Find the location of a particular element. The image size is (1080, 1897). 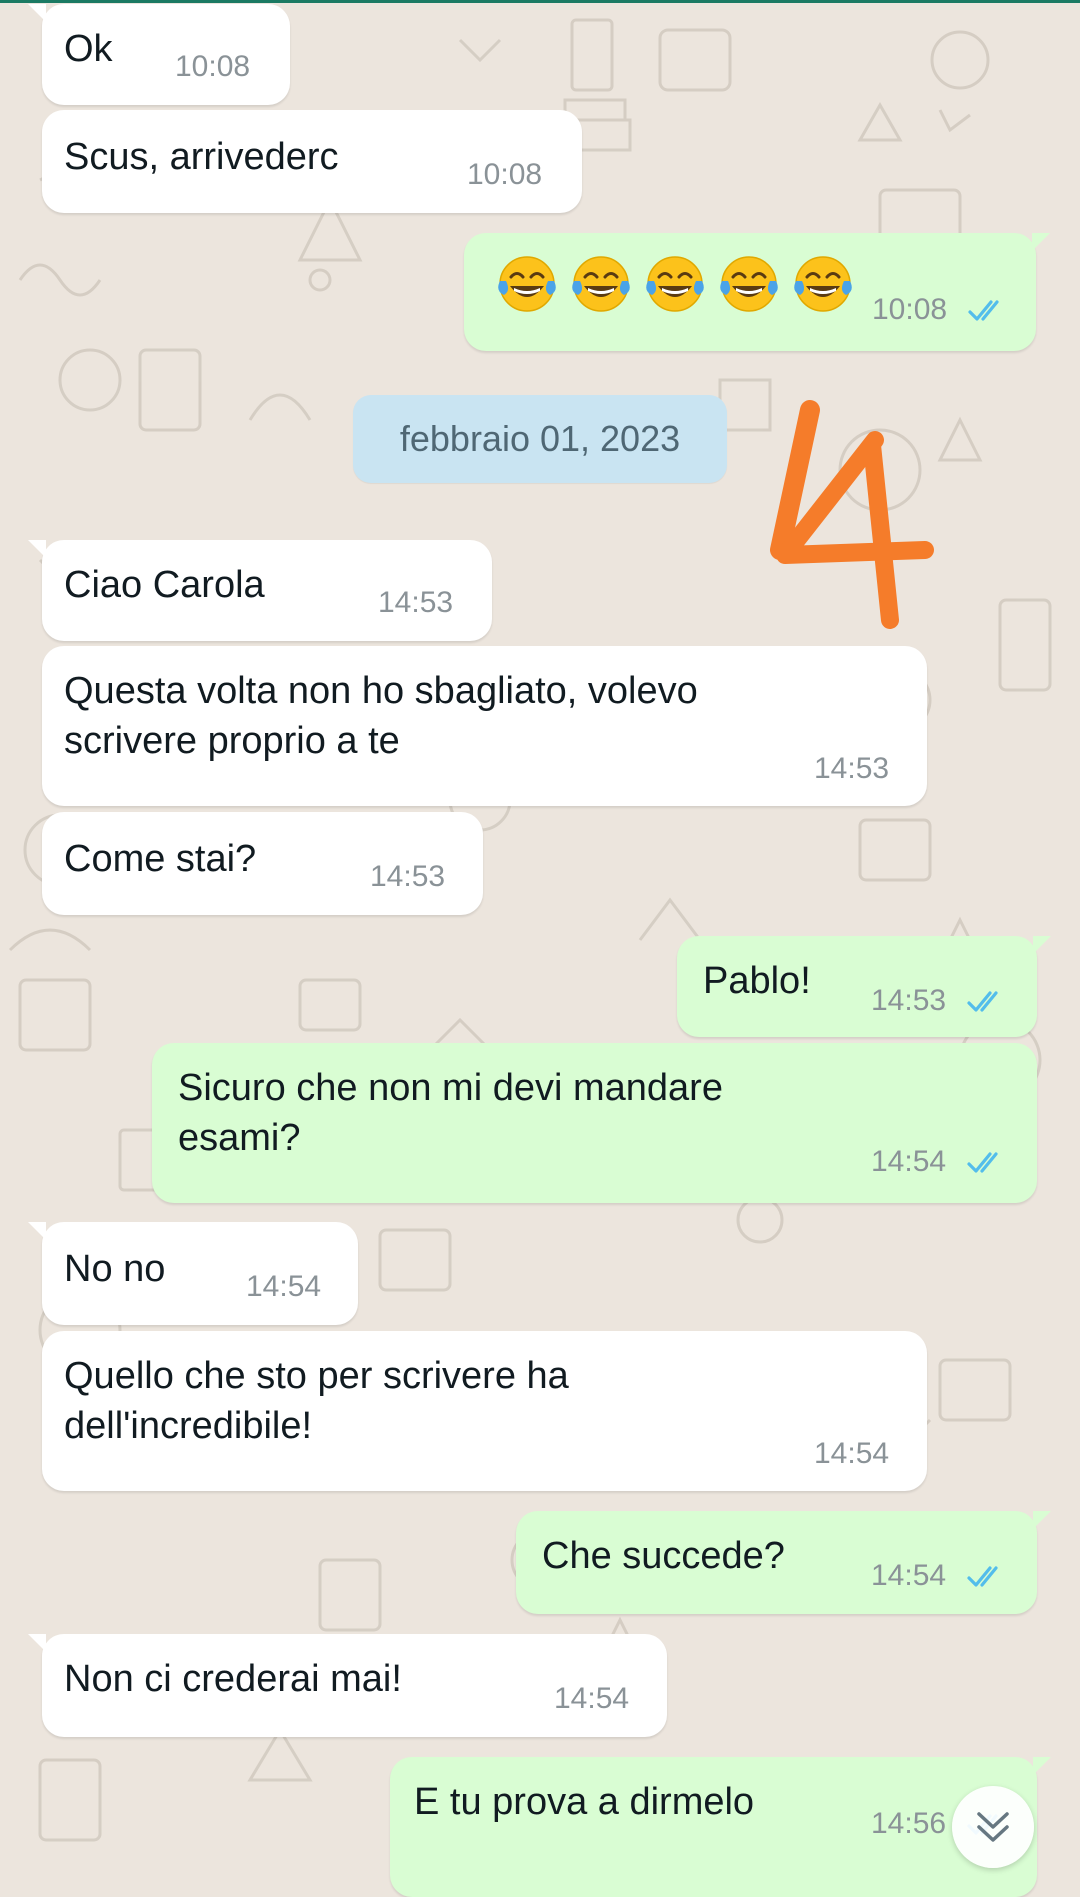

top-accent-strip is located at coordinates (540, 1).